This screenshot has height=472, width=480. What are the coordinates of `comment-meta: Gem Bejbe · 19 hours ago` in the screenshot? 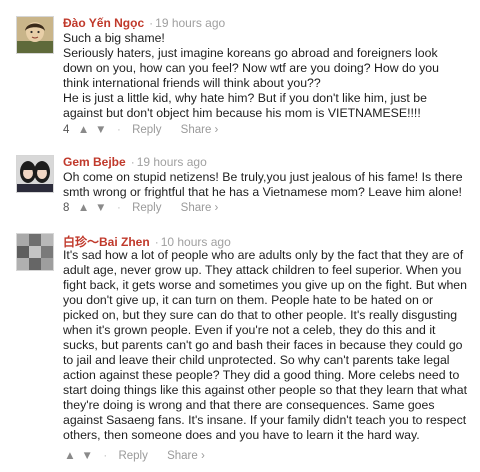 It's located at (135, 162).